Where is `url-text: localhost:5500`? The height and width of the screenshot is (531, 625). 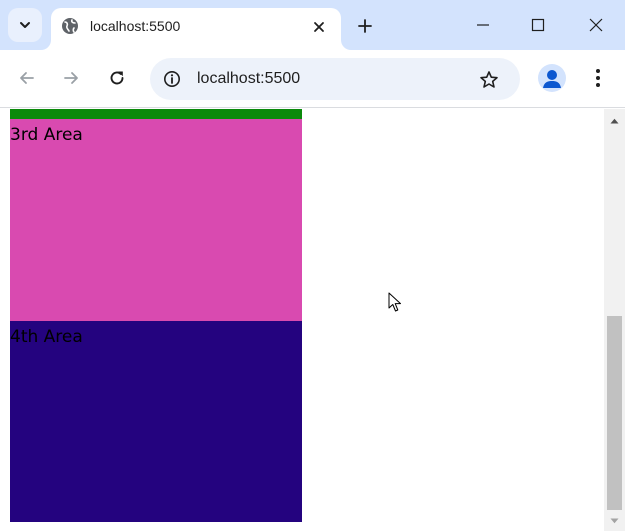 url-text: localhost:5500 is located at coordinates (248, 79).